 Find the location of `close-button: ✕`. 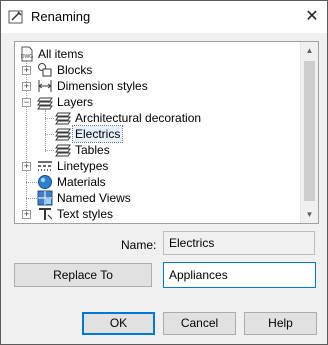

close-button: ✕ is located at coordinates (312, 17).